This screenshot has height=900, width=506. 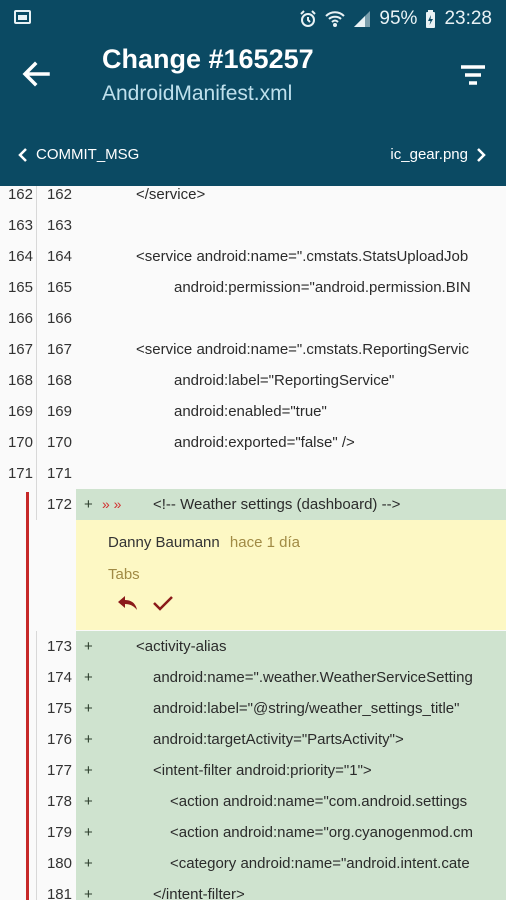 What do you see at coordinates (429, 154) in the screenshot?
I see `next-file-label: ic_gear.png` at bounding box center [429, 154].